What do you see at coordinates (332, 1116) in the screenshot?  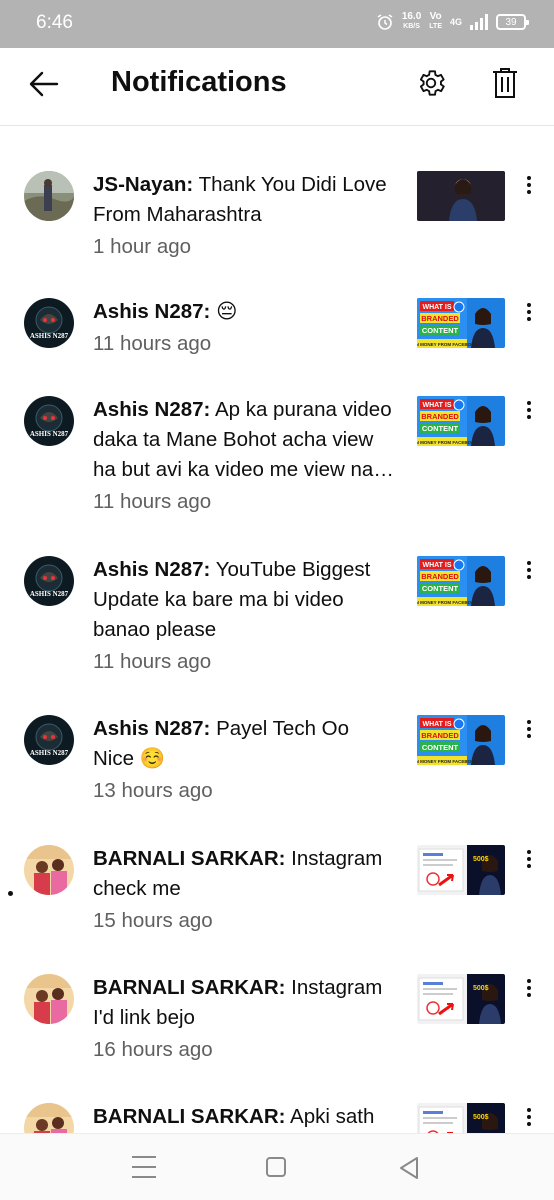 I see `message-text: Apki sath` at bounding box center [332, 1116].